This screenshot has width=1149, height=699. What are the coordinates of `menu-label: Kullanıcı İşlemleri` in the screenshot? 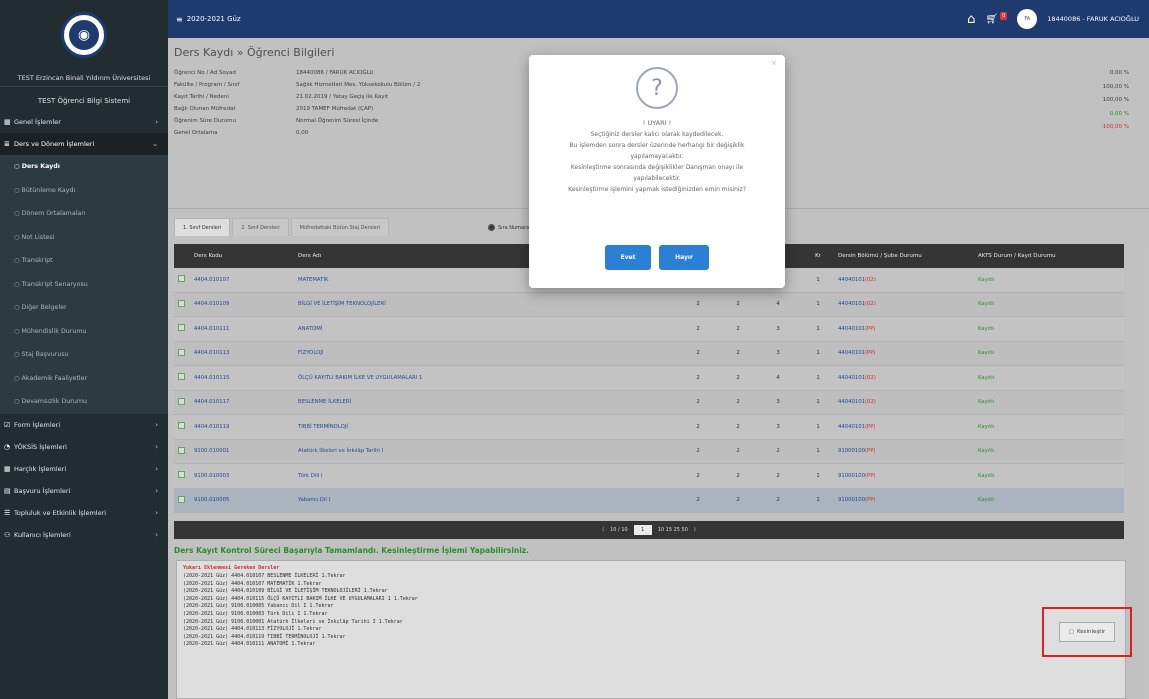 It's located at (42, 534).